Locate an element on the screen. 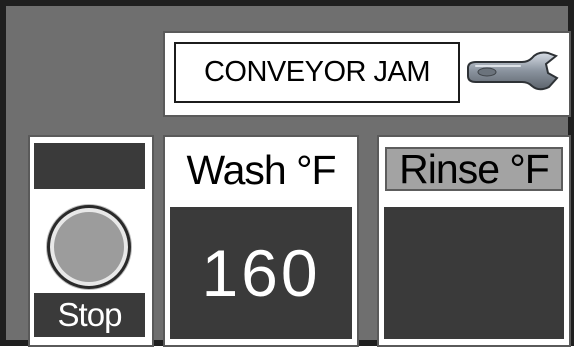 Image resolution: width=574 pixels, height=347 pixels. rinse-title: Rinse °F is located at coordinates (474, 169).